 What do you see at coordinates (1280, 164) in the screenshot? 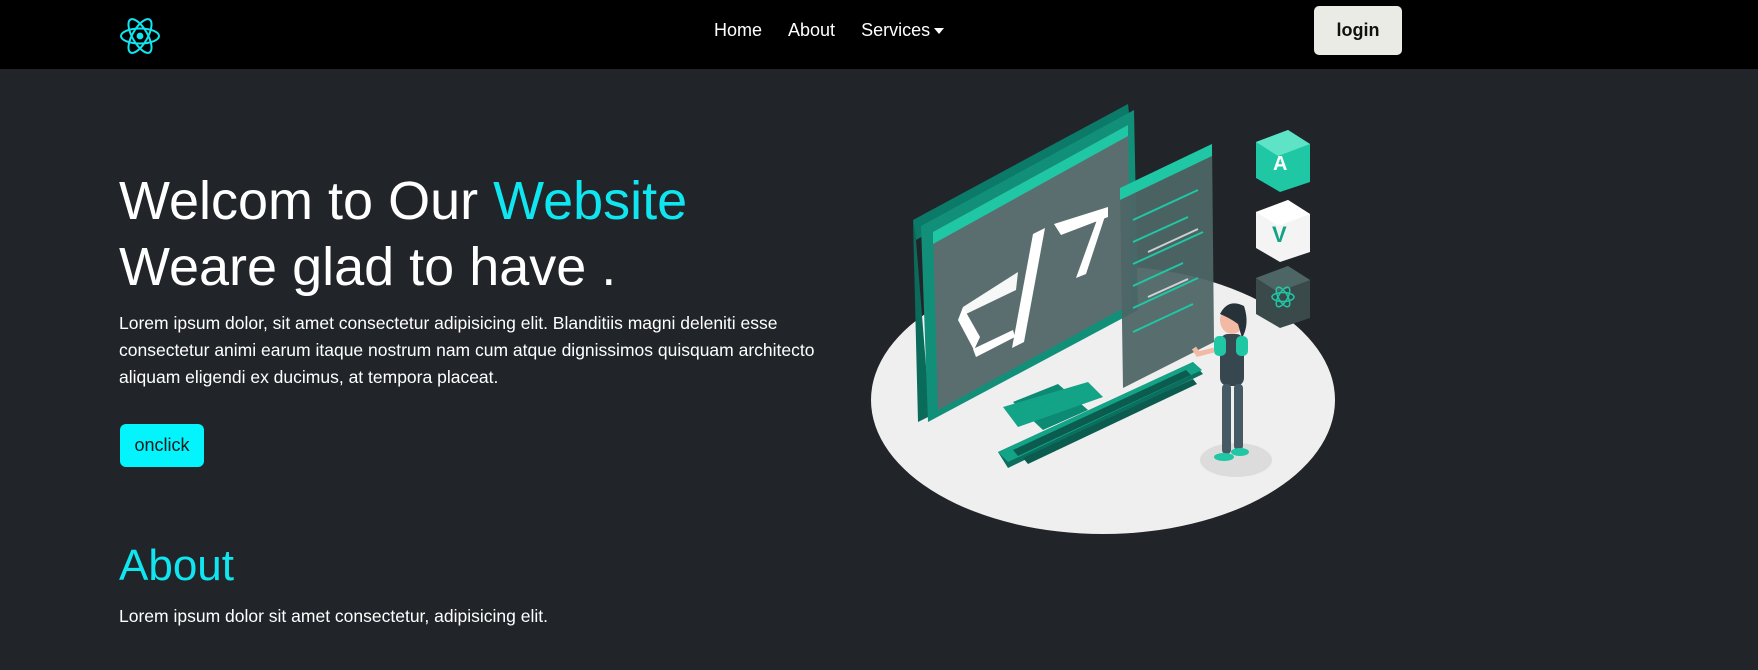
I see `svg-text: A` at bounding box center [1280, 164].